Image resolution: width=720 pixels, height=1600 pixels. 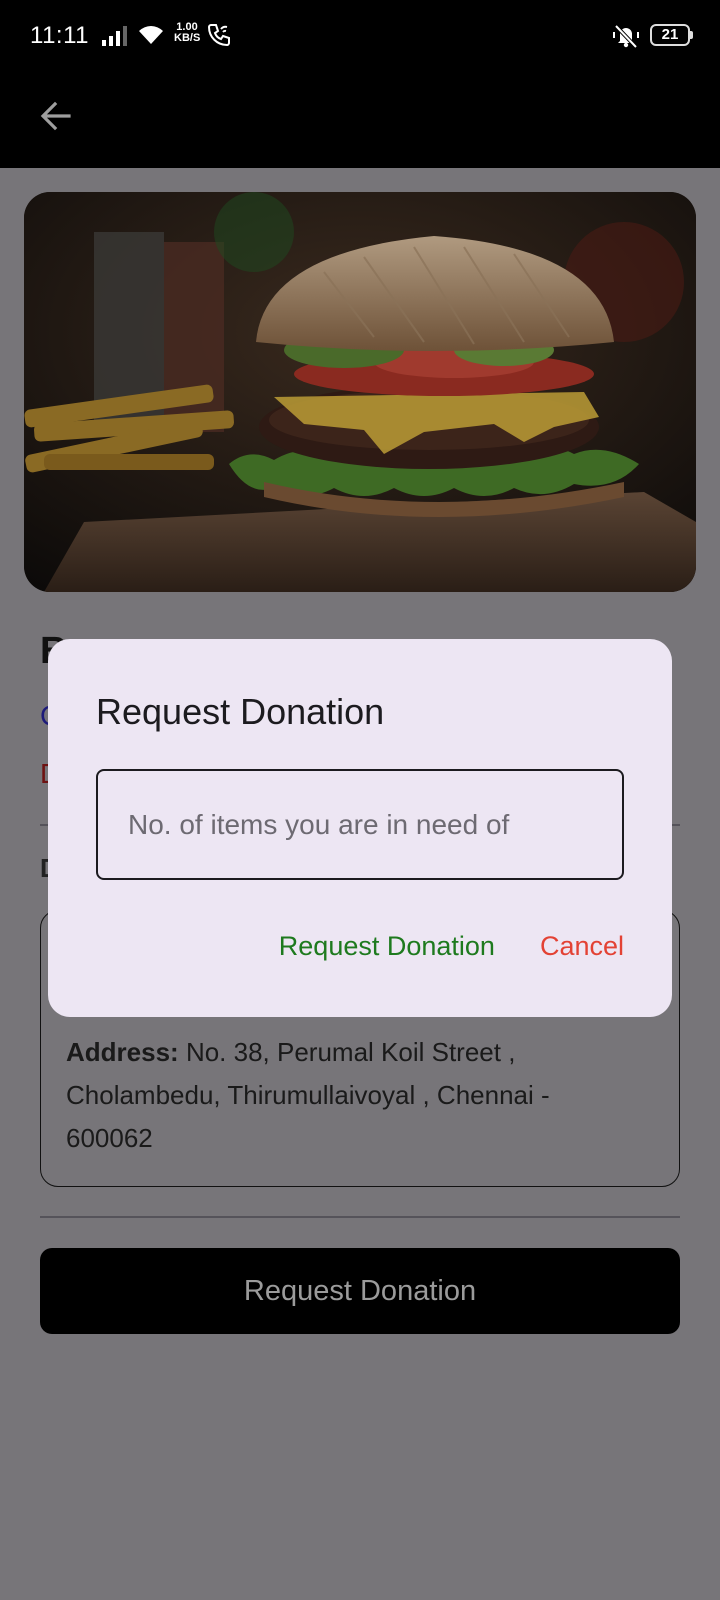 What do you see at coordinates (691, 35) in the screenshot?
I see `battery-tip` at bounding box center [691, 35].